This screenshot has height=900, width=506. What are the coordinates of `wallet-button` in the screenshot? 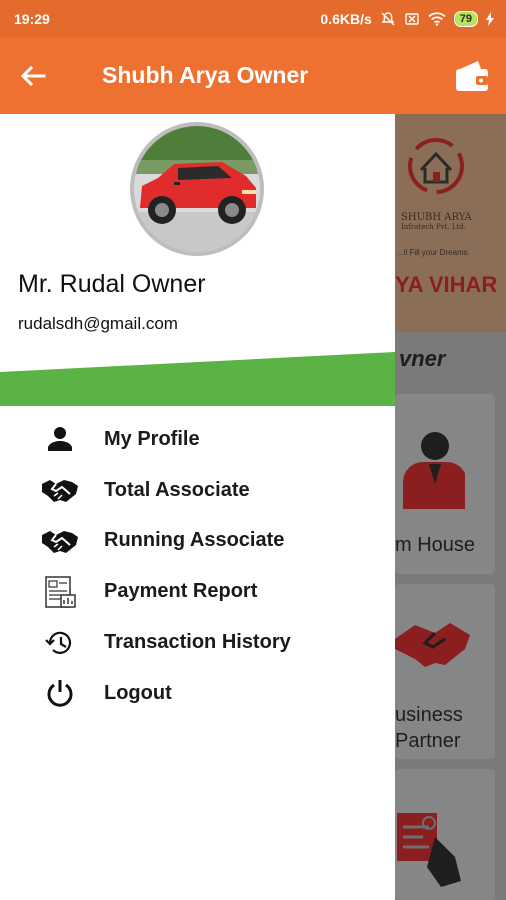 It's located at (472, 76).